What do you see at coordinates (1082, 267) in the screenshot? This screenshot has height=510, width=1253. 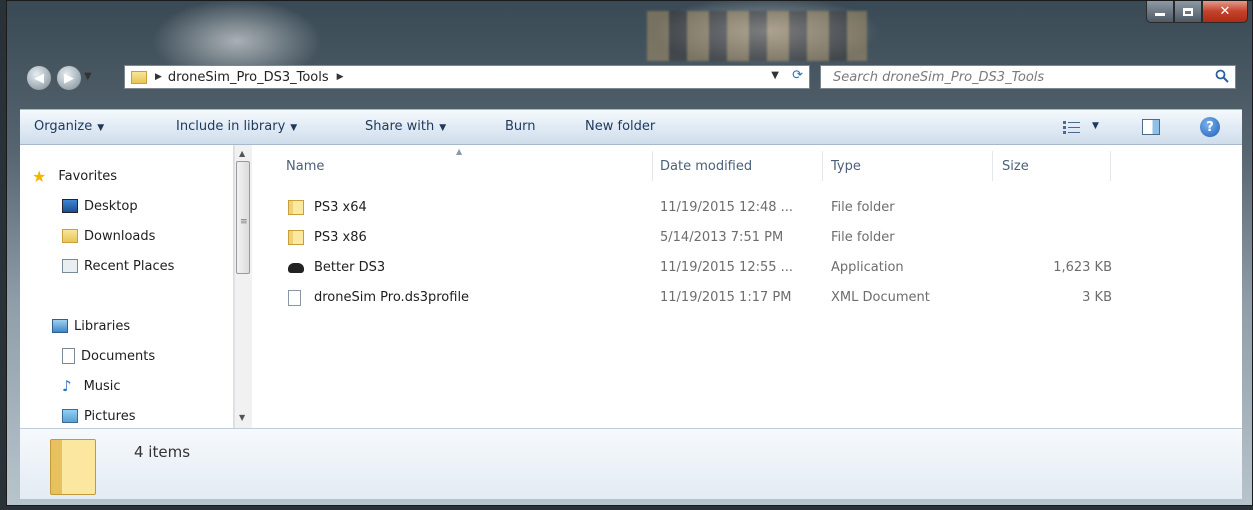 I see `file-size: 1,623 KB` at bounding box center [1082, 267].